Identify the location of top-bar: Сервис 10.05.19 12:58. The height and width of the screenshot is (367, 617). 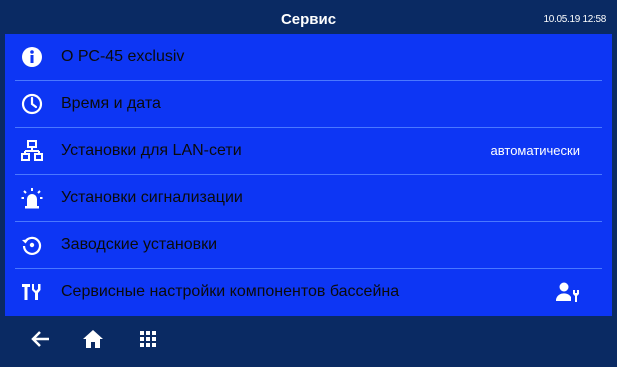
(308, 19).